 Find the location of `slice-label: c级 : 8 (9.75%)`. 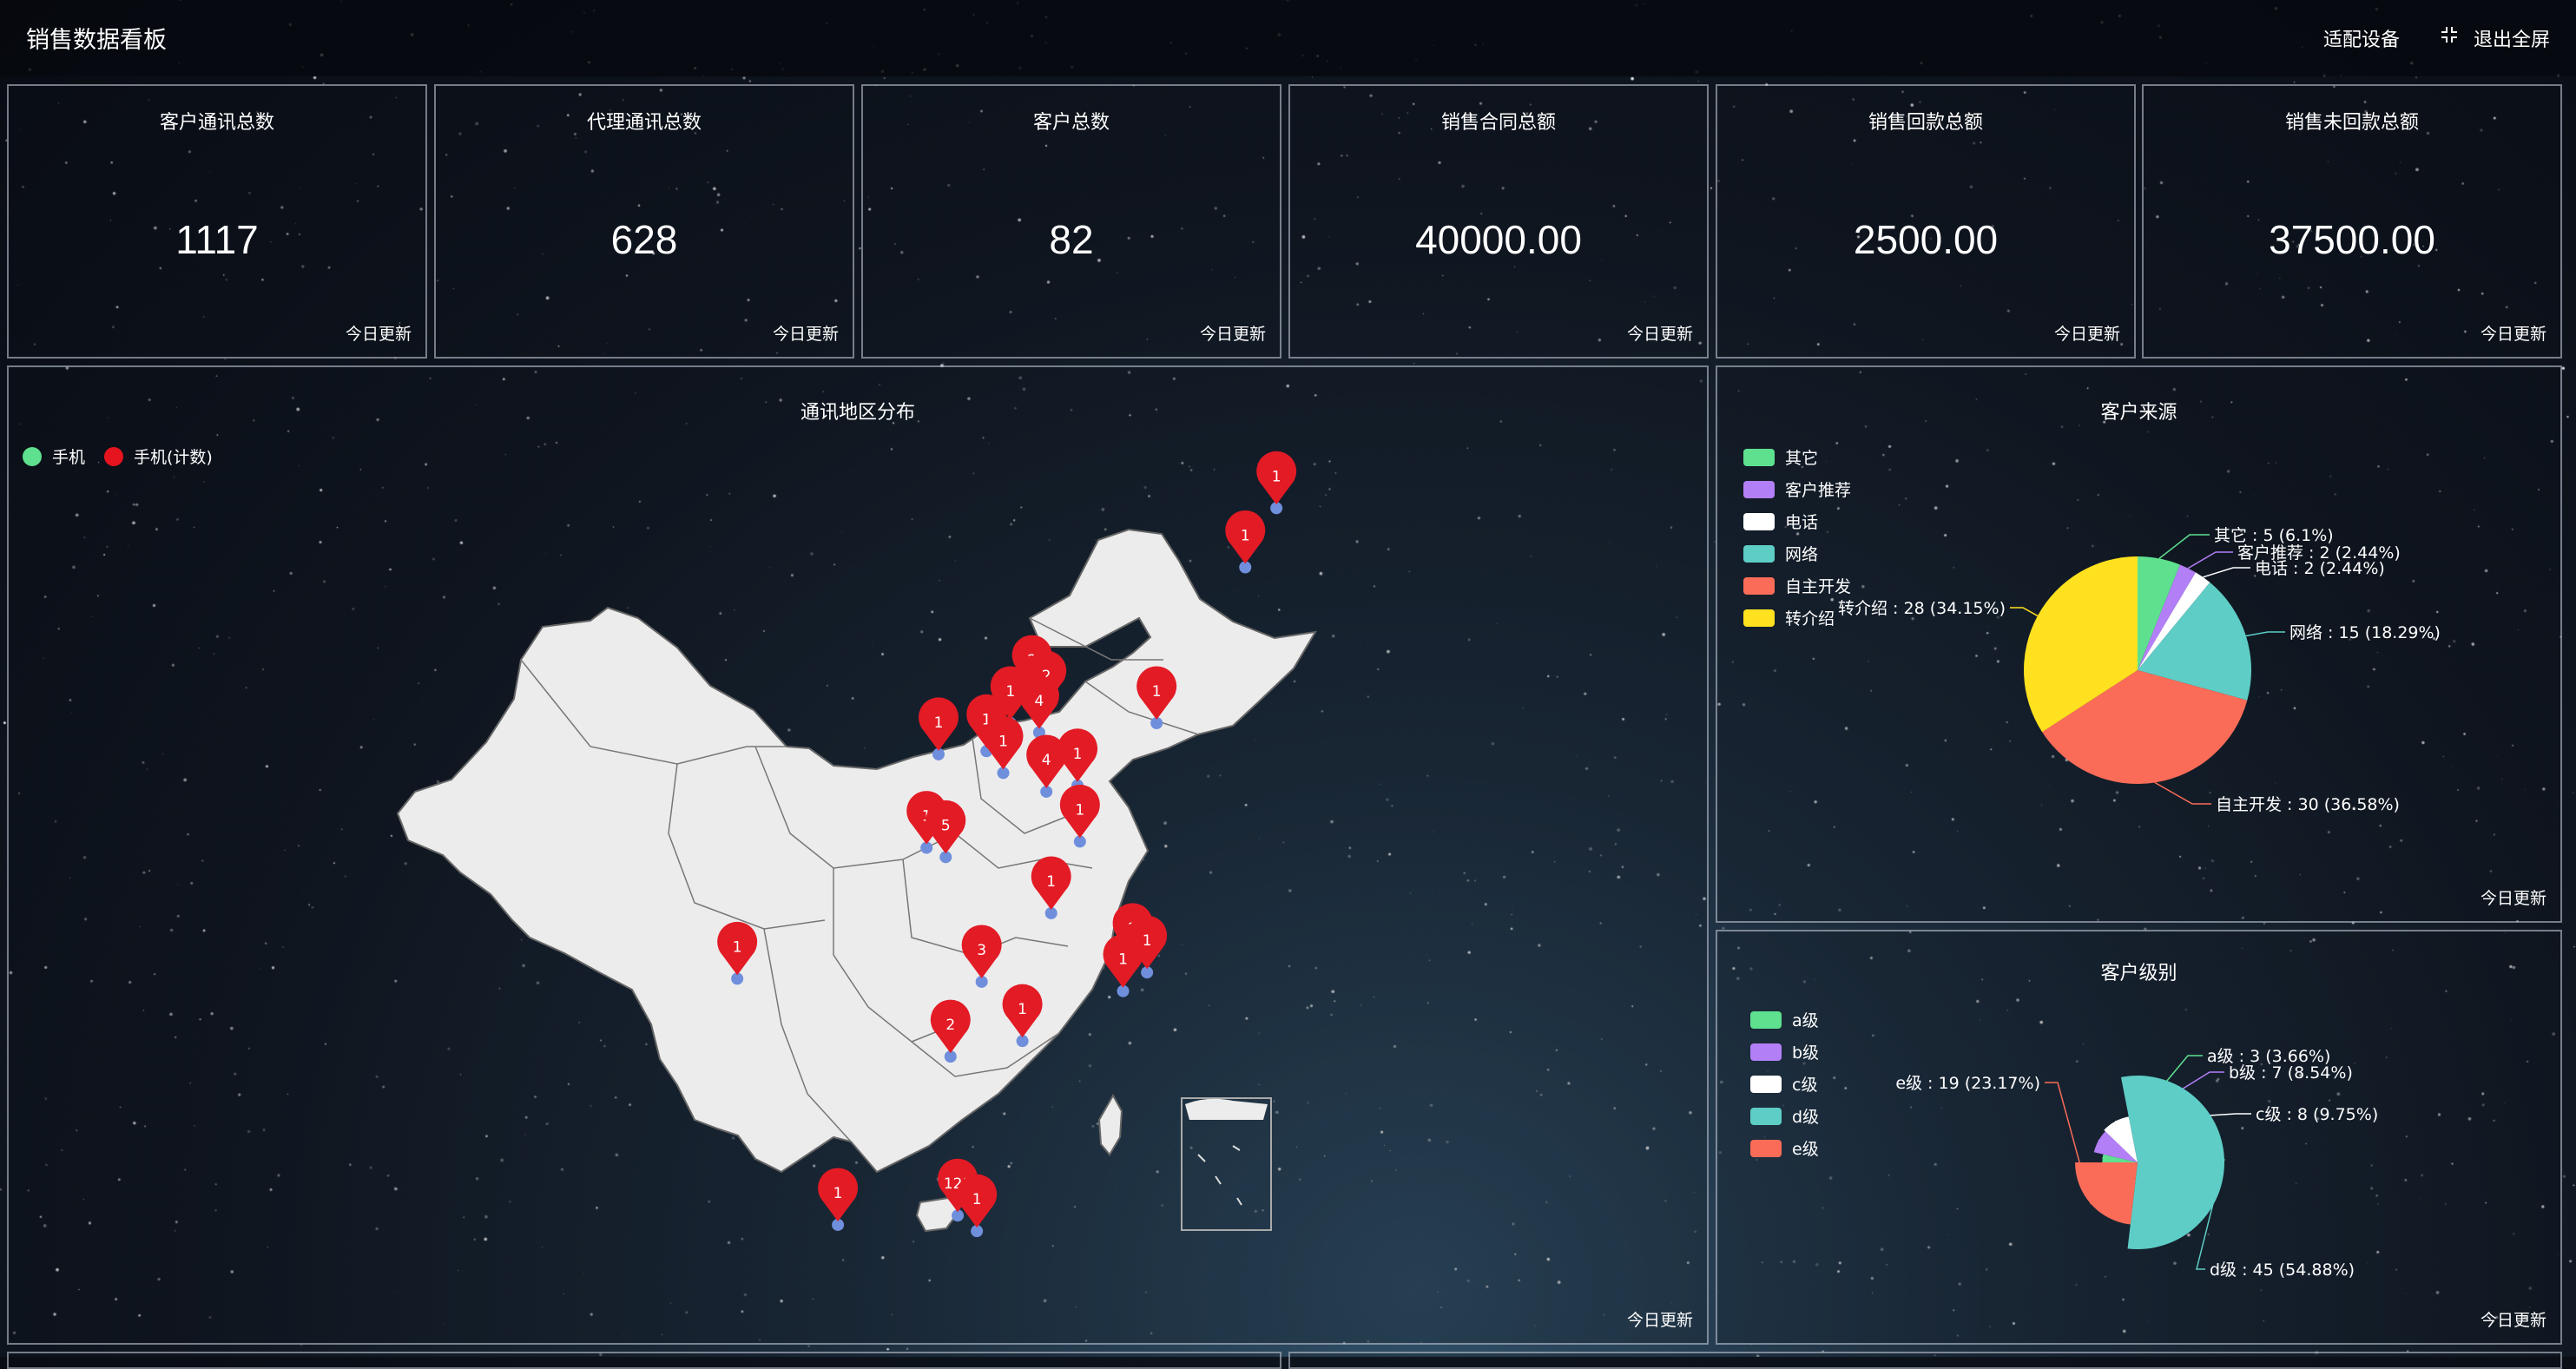

slice-label: c级 : 8 (9.75%) is located at coordinates (2317, 1114).